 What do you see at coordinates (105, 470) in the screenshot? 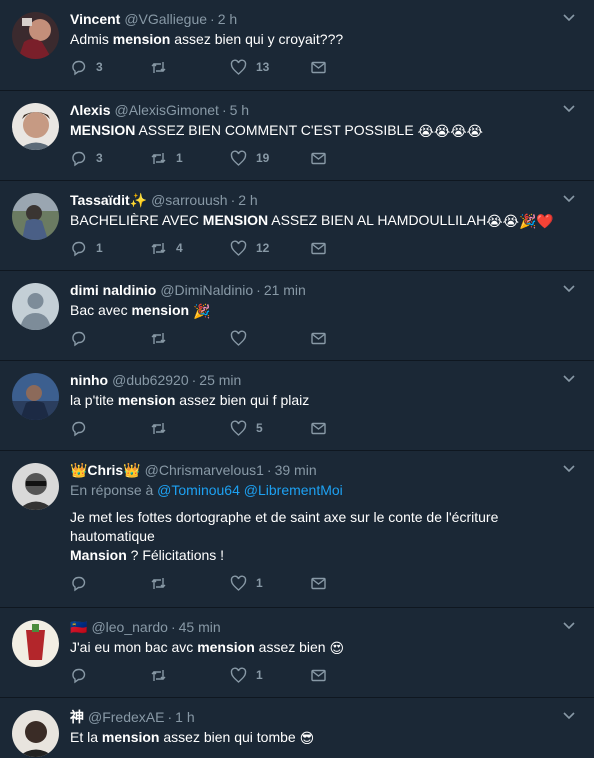
I see `display-name: 👑Chris👑` at bounding box center [105, 470].